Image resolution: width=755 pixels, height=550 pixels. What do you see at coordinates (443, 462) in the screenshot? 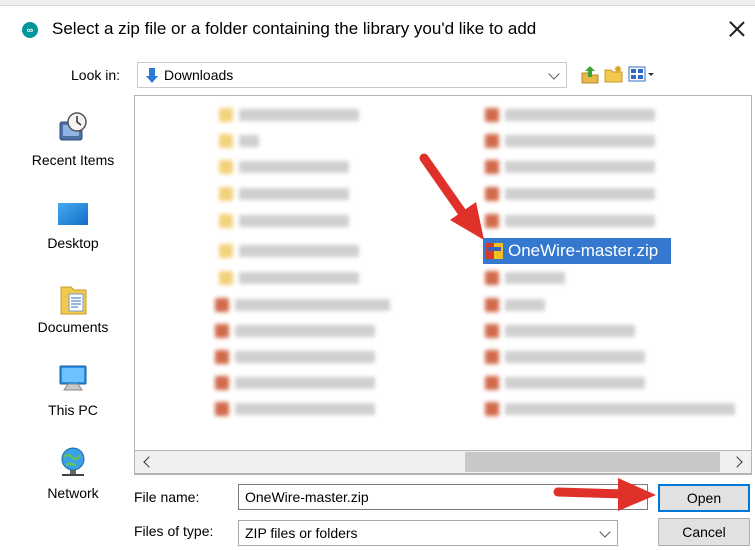
I see `horizontal-scrollbar` at bounding box center [443, 462].